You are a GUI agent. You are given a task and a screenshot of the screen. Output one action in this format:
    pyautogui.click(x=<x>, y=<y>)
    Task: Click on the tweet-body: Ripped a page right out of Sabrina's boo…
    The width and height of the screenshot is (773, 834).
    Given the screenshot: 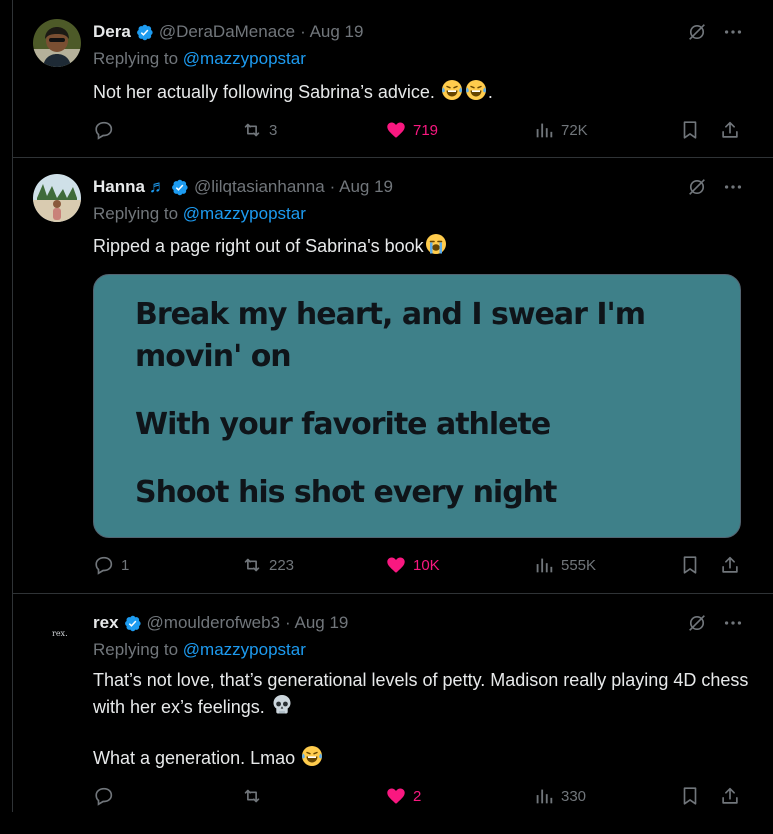 What is the action you would take?
    pyautogui.click(x=258, y=246)
    